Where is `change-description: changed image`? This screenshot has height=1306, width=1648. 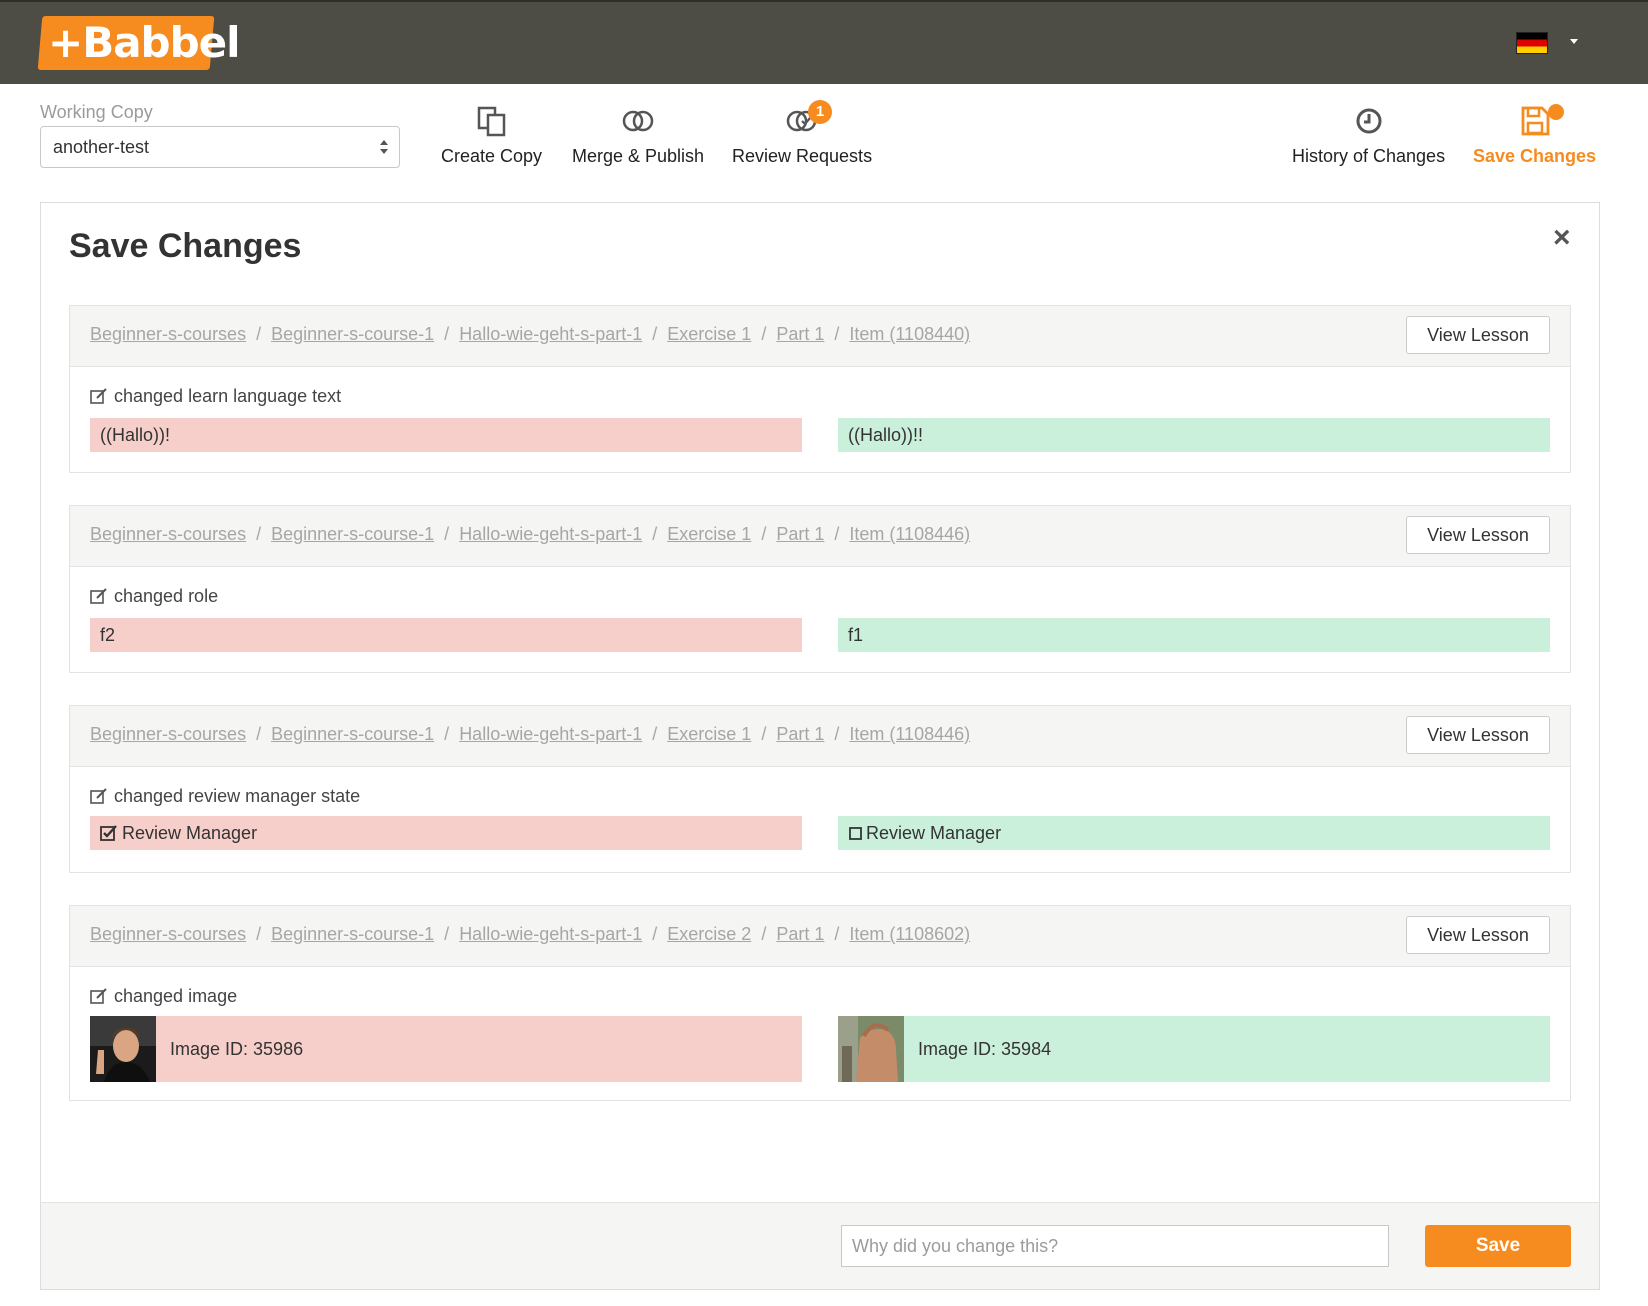 change-description: changed image is located at coordinates (163, 996).